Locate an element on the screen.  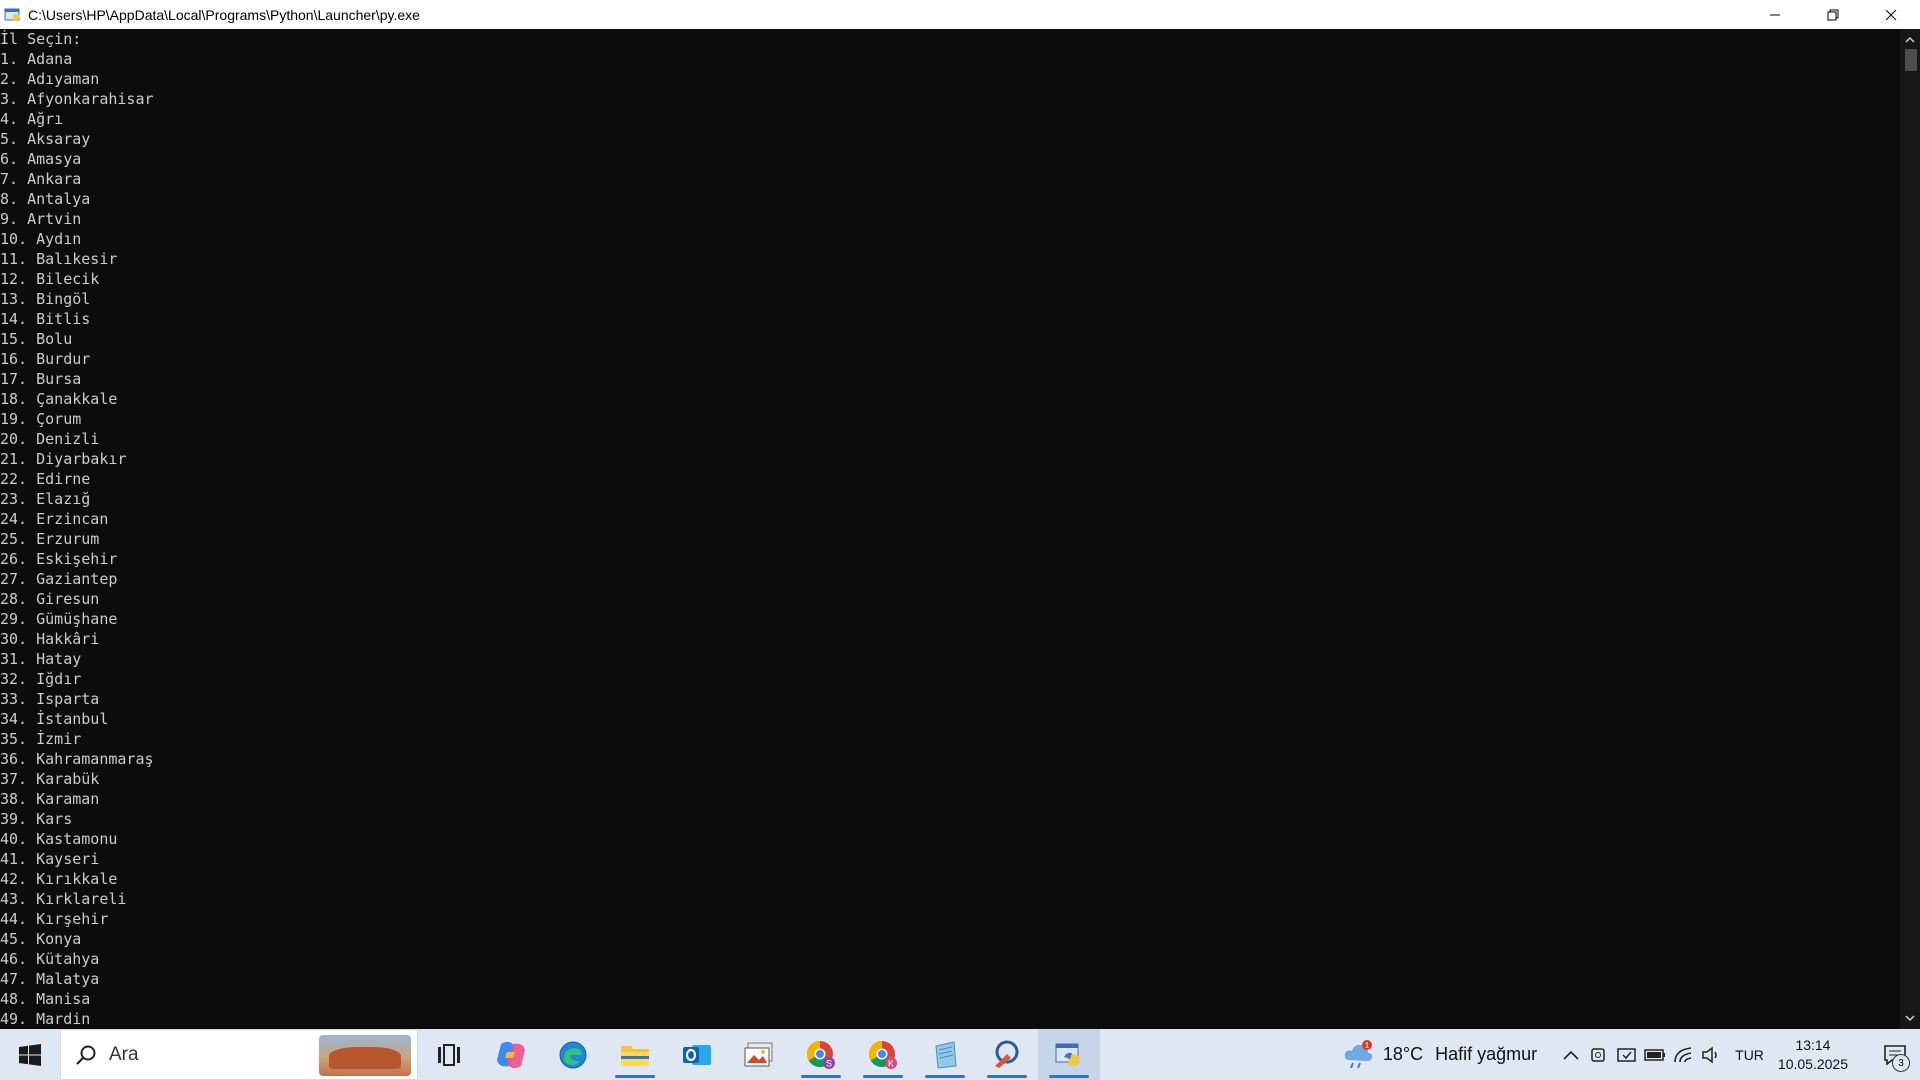
console-line: 26. Eskişehir is located at coordinates (59, 559).